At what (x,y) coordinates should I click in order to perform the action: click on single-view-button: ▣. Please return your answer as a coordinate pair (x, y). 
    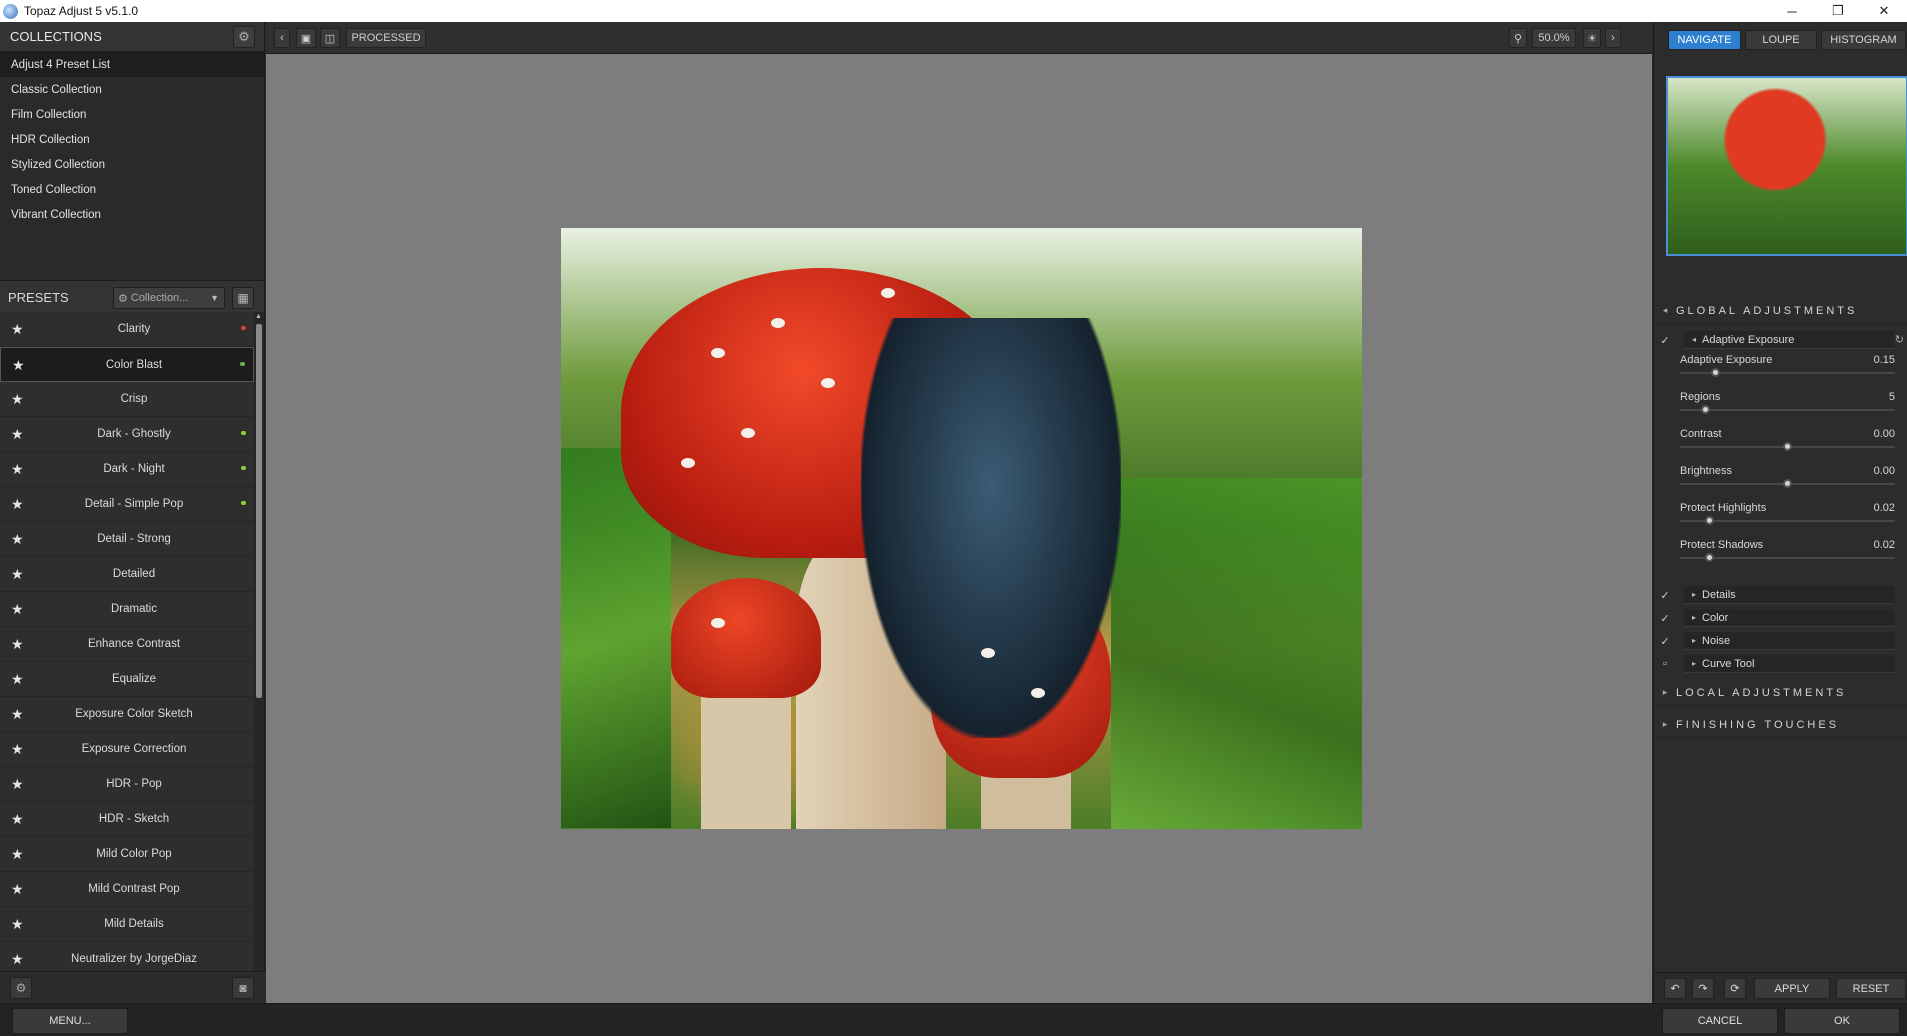
    Looking at the image, I should click on (306, 38).